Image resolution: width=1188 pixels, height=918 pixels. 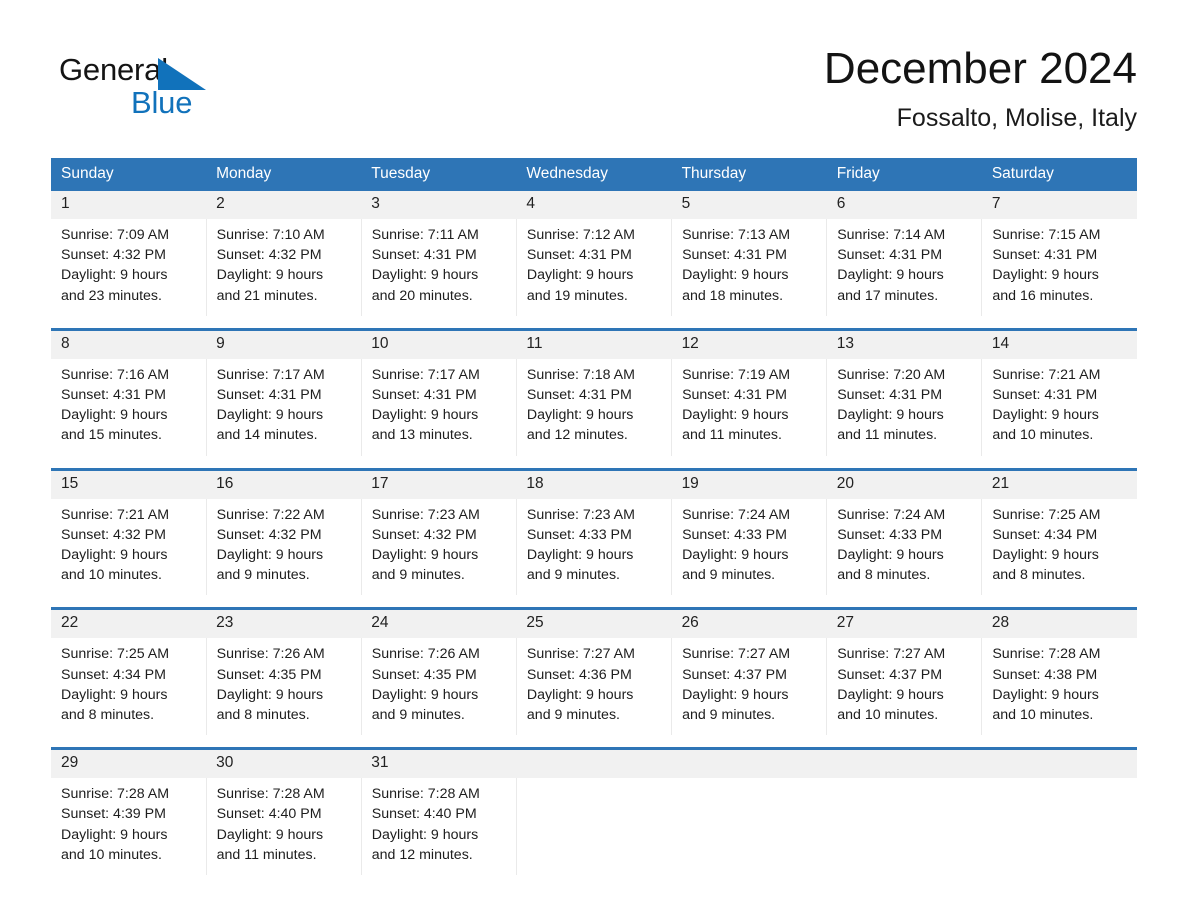 What do you see at coordinates (111, 435) in the screenshot?
I see `daylight-text-line2: and 15 minutes.` at bounding box center [111, 435].